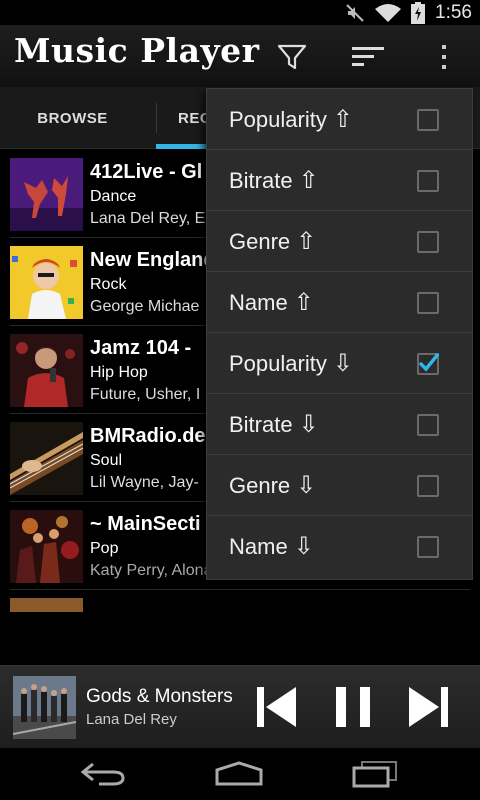 This screenshot has width=480, height=800. What do you see at coordinates (104, 548) in the screenshot?
I see `station-genre: Pop` at bounding box center [104, 548].